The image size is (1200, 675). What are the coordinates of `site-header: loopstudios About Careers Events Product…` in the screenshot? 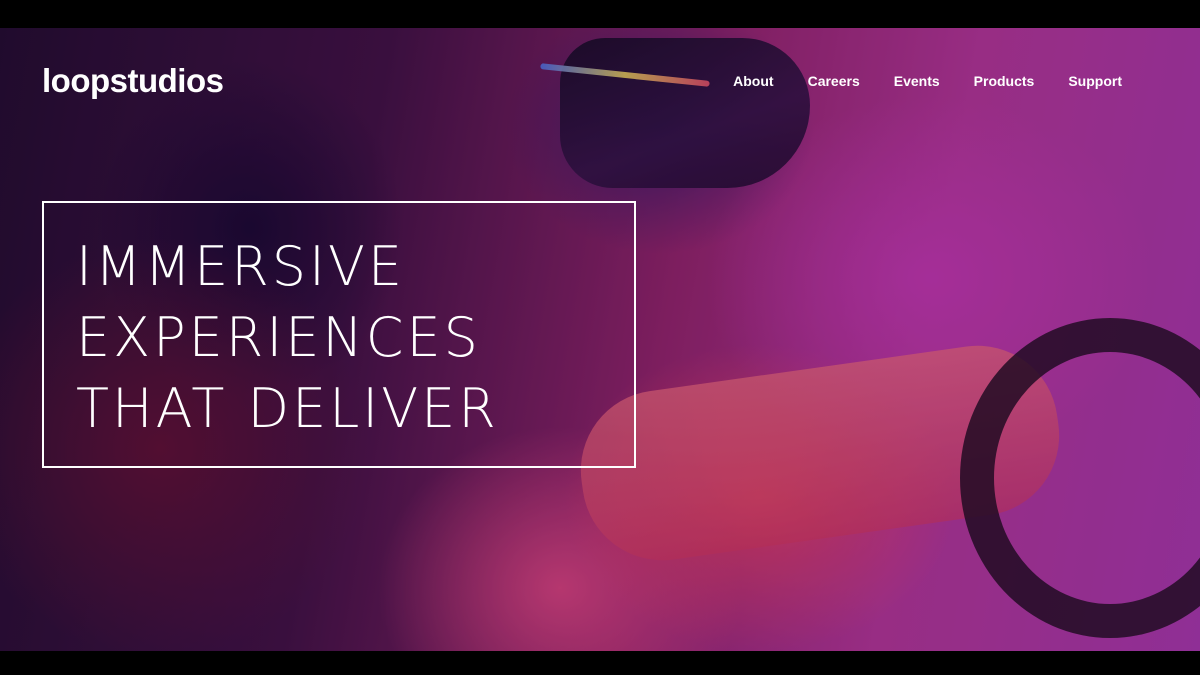 It's located at (587, 87).